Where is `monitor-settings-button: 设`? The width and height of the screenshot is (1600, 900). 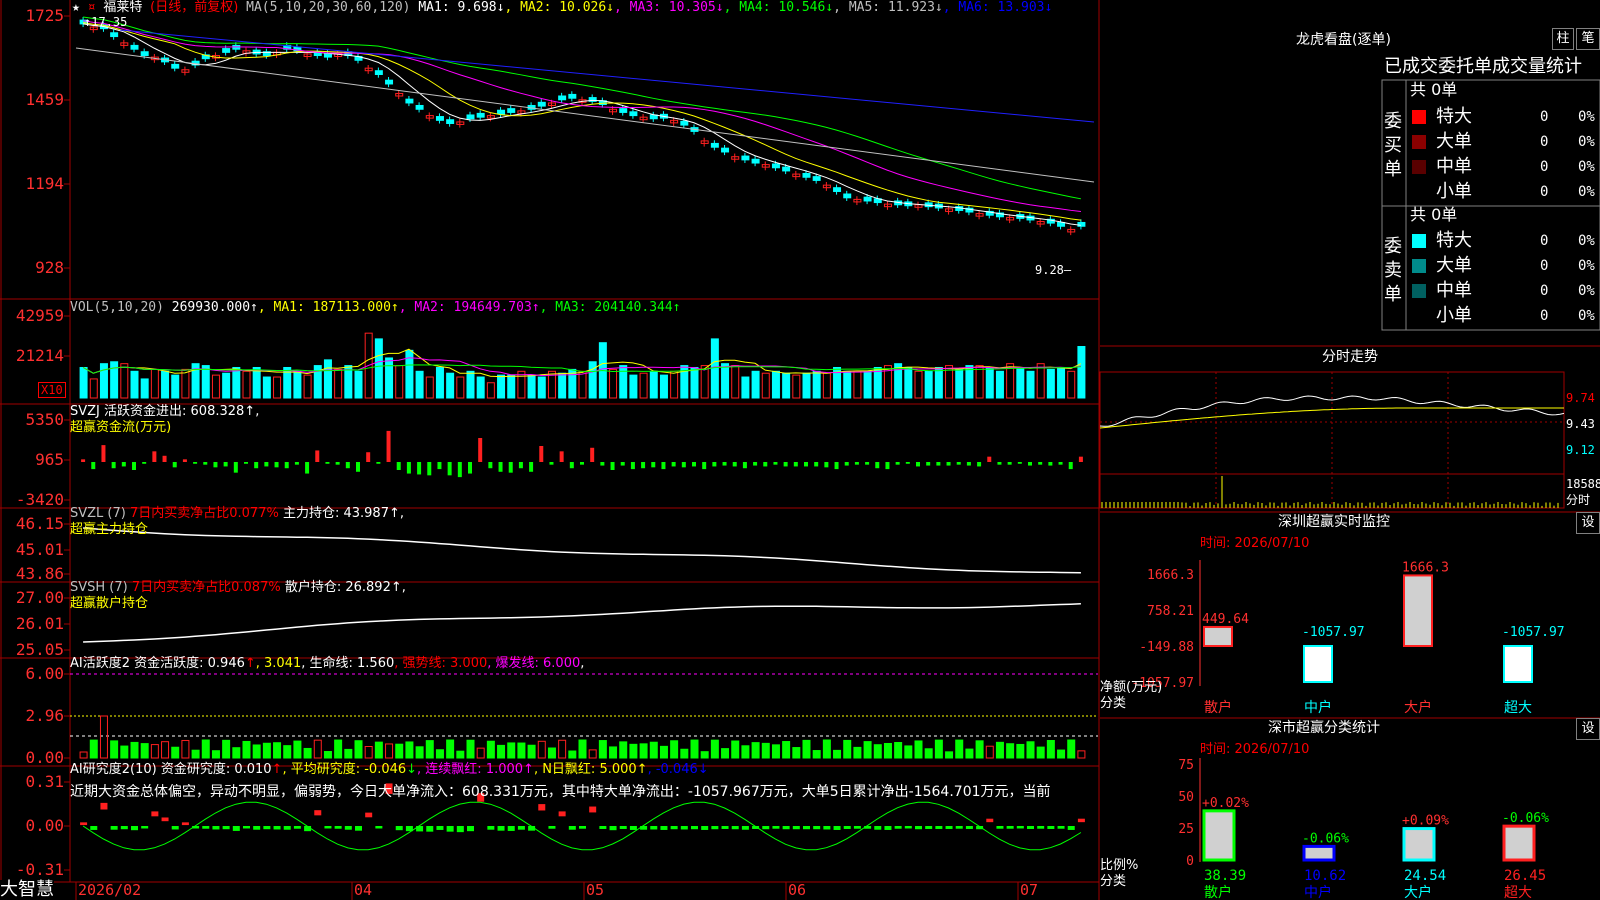
monitor-settings-button: 设 is located at coordinates (1588, 523).